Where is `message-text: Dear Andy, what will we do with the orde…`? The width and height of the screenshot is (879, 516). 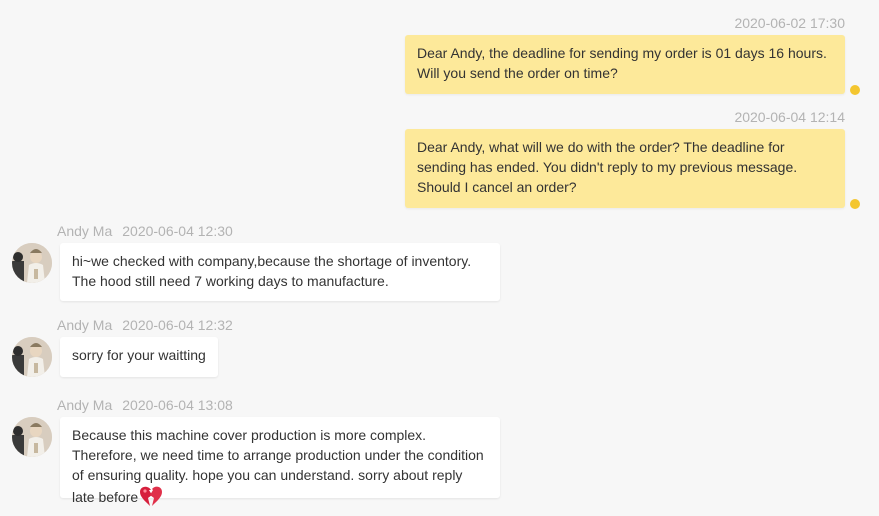
message-text: Dear Andy, what will we do with the orde… is located at coordinates (607, 167).